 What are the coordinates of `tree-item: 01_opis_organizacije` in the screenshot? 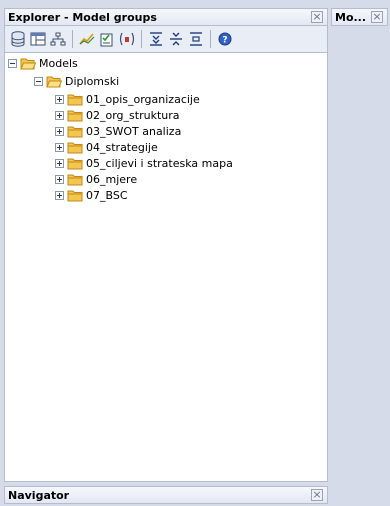 It's located at (127, 99).